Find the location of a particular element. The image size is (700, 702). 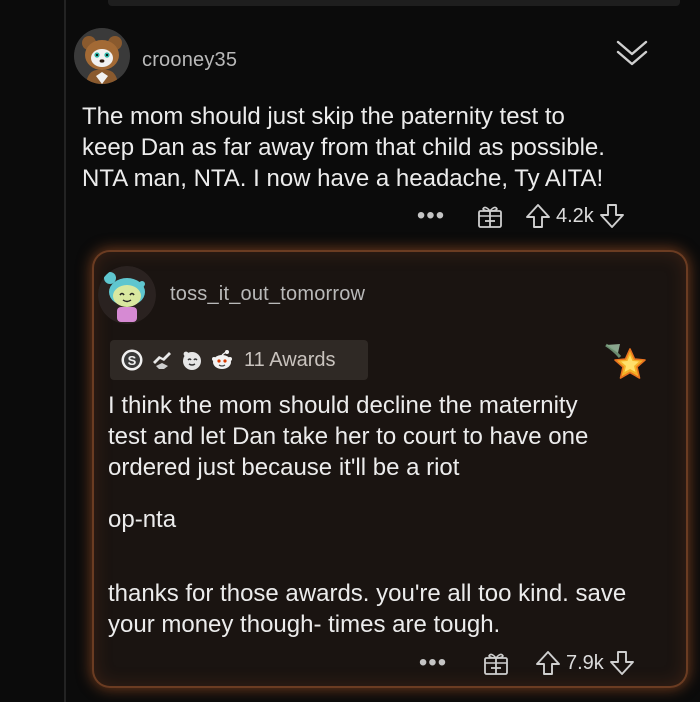

awards-count: 11 Awards is located at coordinates (290, 359).